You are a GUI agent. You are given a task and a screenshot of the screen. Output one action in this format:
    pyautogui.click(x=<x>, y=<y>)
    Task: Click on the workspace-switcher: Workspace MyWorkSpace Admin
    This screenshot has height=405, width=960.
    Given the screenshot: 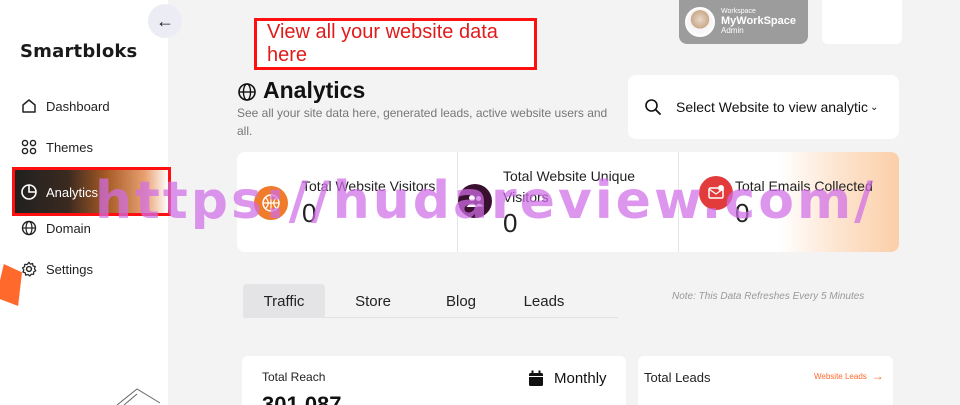 What is the action you would take?
    pyautogui.click(x=743, y=22)
    